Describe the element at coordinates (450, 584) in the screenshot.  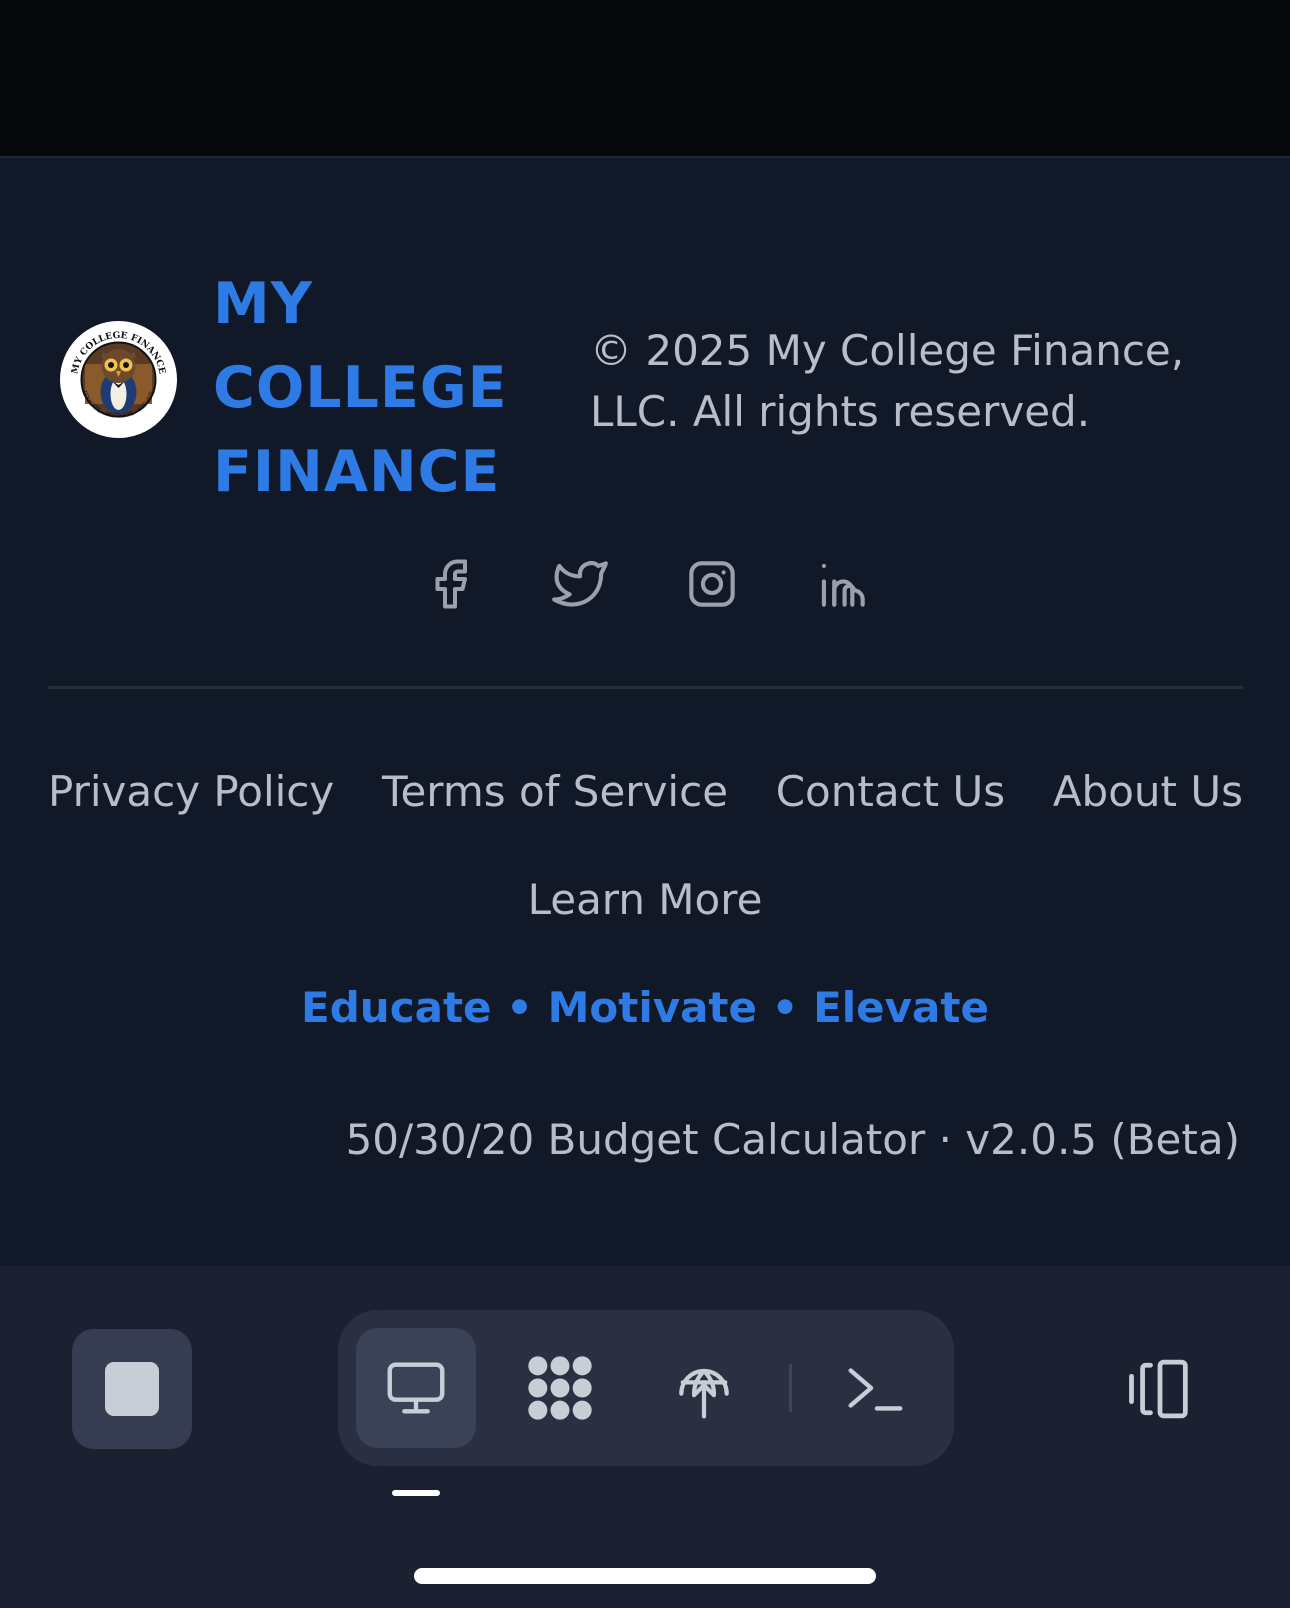
I see `facebook-icon` at that location.